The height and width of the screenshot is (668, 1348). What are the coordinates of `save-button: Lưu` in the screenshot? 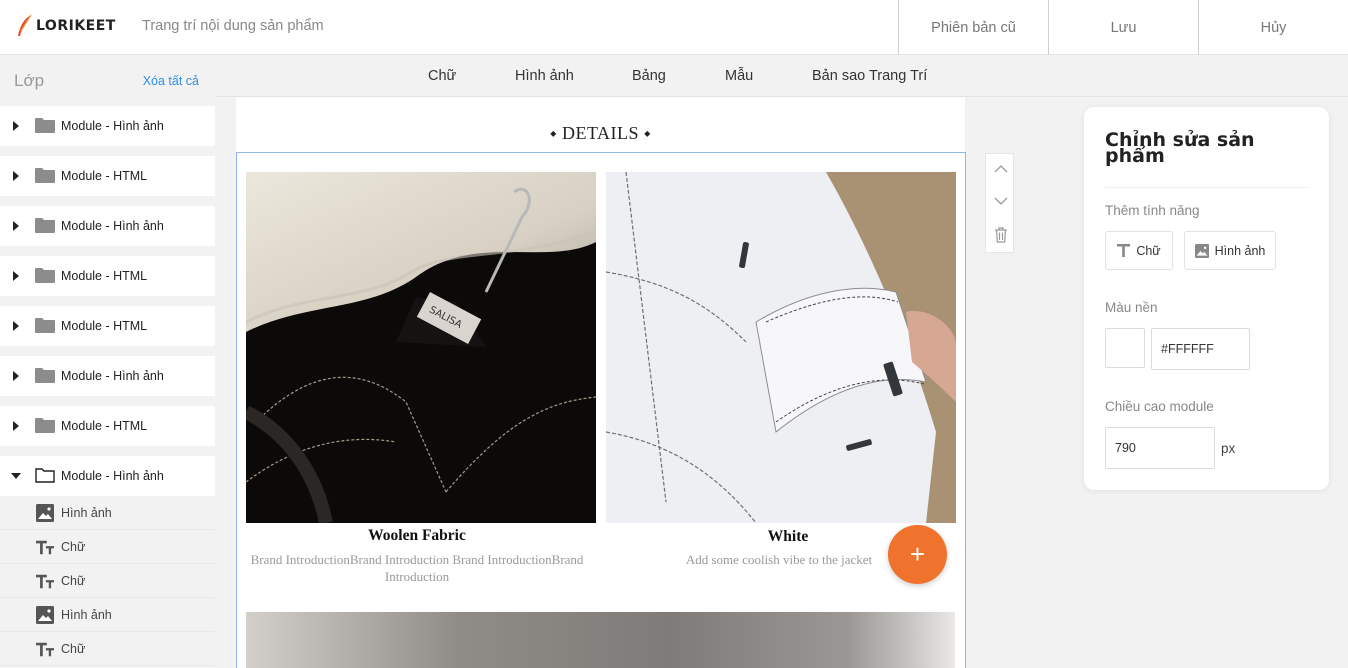 It's located at (1123, 27).